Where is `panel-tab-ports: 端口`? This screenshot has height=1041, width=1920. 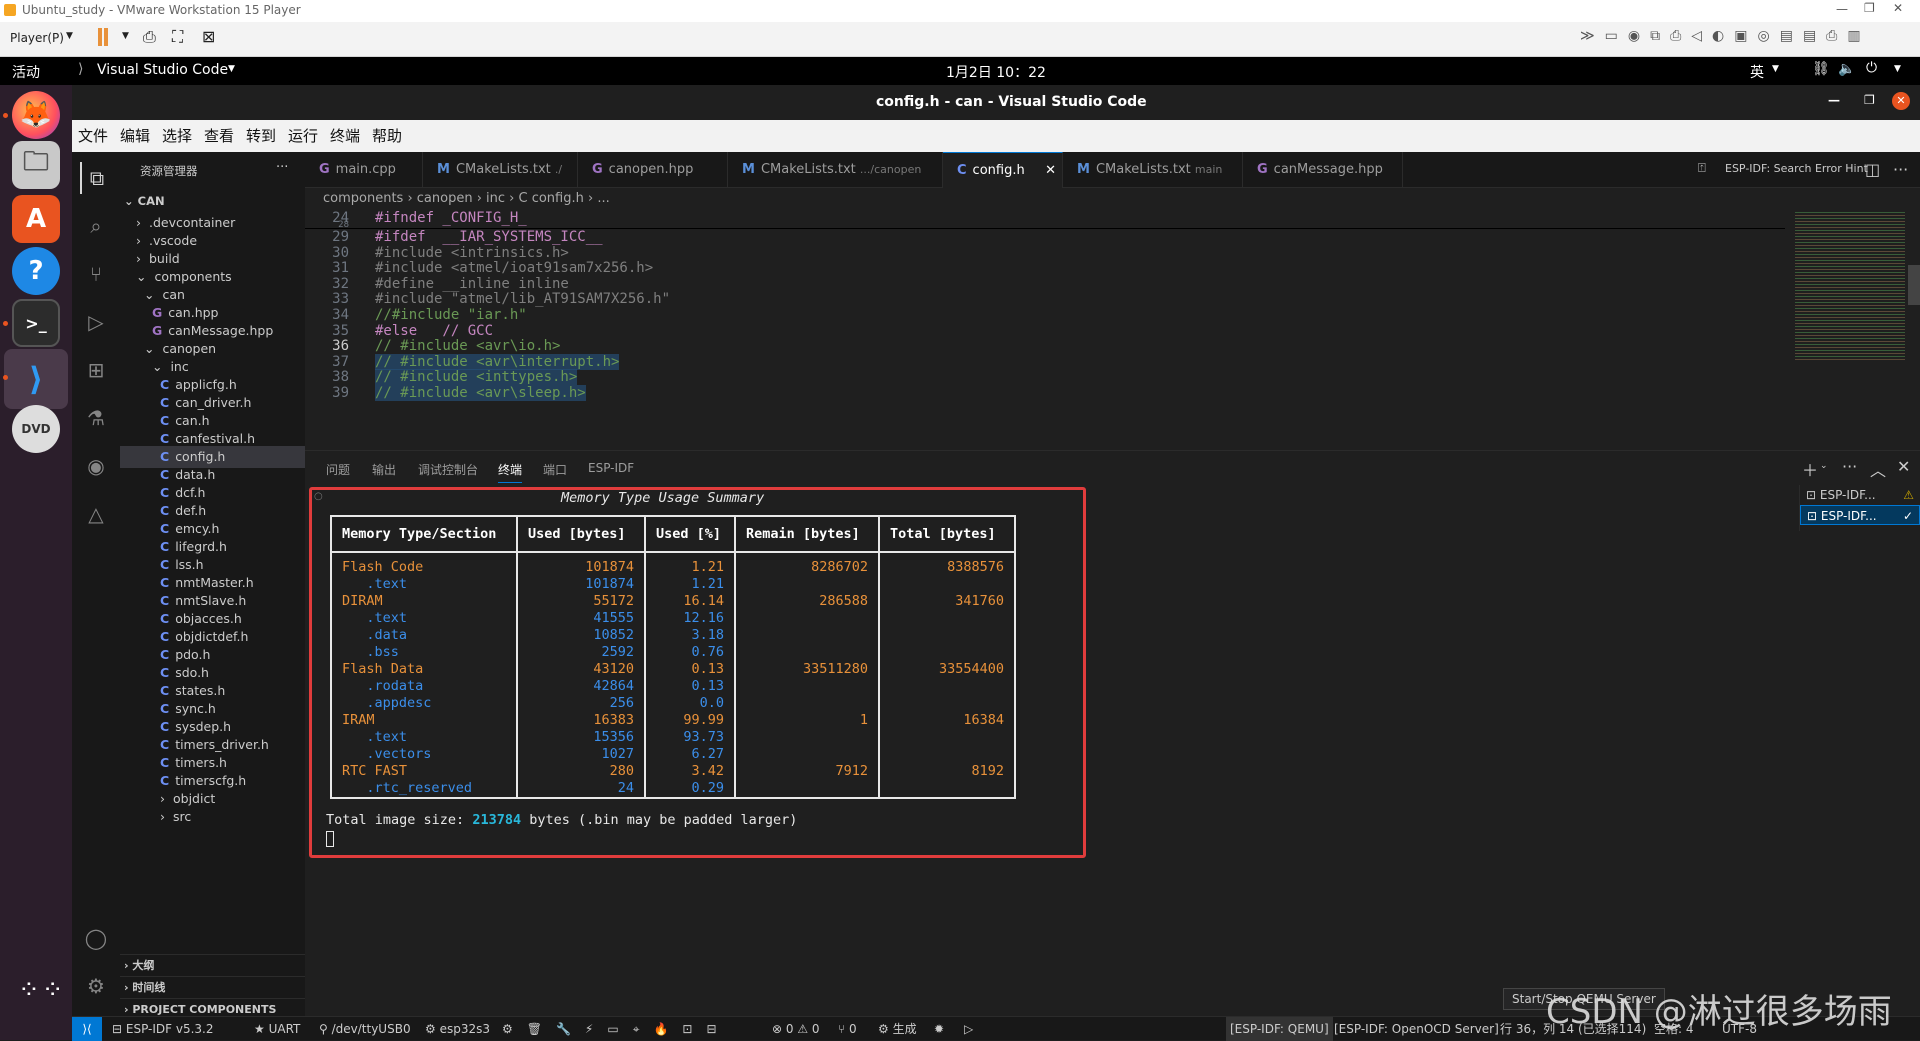 panel-tab-ports: 端口 is located at coordinates (555, 469).